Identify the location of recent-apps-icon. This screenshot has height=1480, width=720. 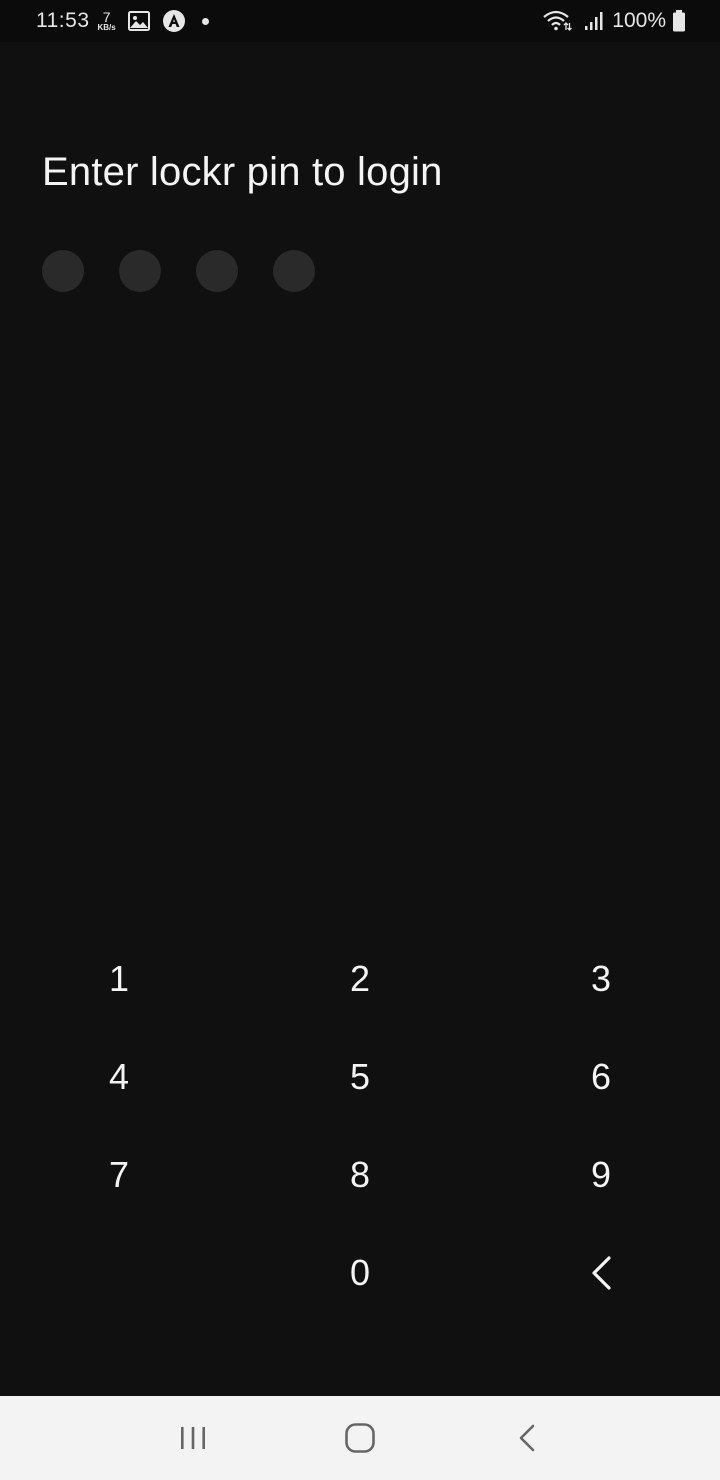
(193, 1438).